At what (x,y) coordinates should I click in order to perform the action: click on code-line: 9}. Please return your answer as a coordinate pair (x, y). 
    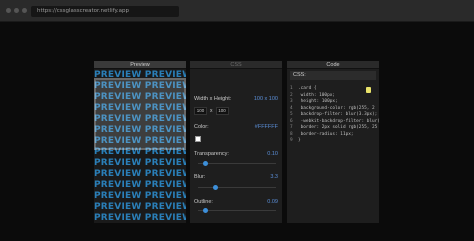
    Looking at the image, I should click on (333, 141).